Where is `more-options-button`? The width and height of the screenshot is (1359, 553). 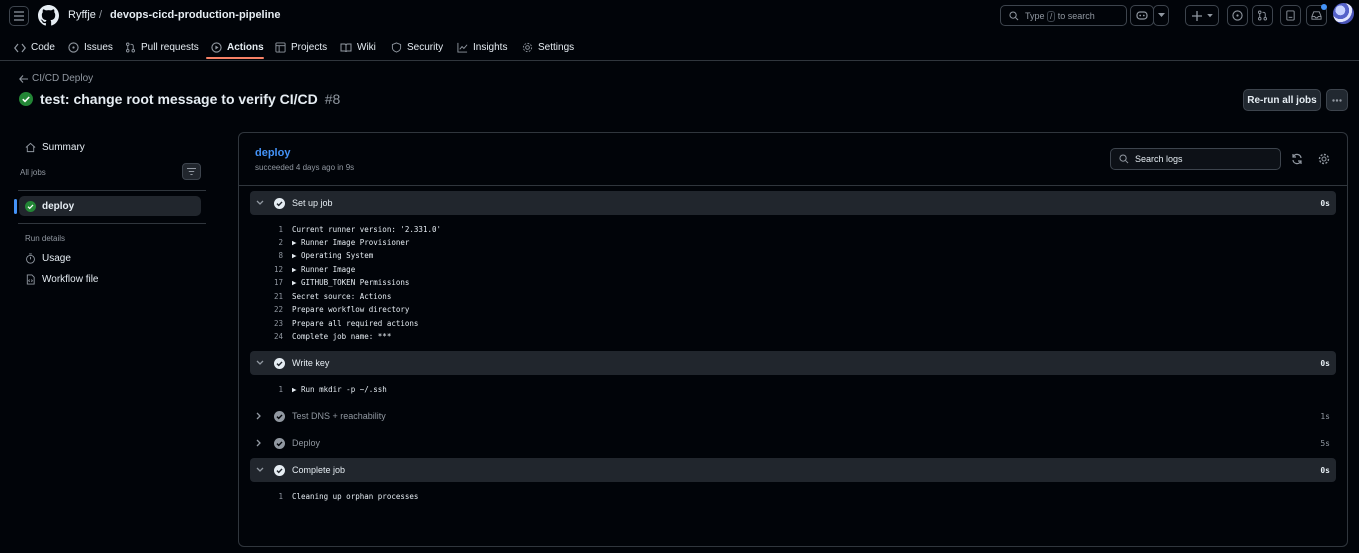
more-options-button is located at coordinates (1337, 100).